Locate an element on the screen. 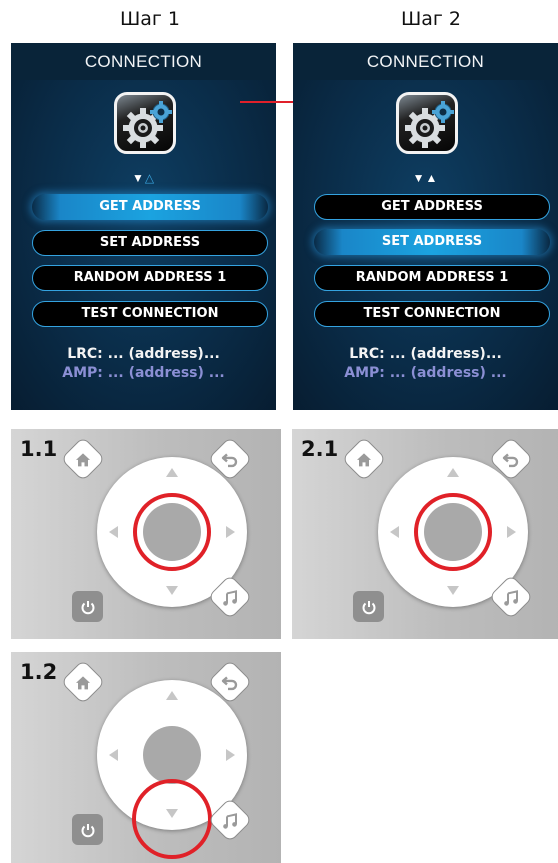 The height and width of the screenshot is (863, 558). remote-step-label: 1.1 is located at coordinates (39, 449).